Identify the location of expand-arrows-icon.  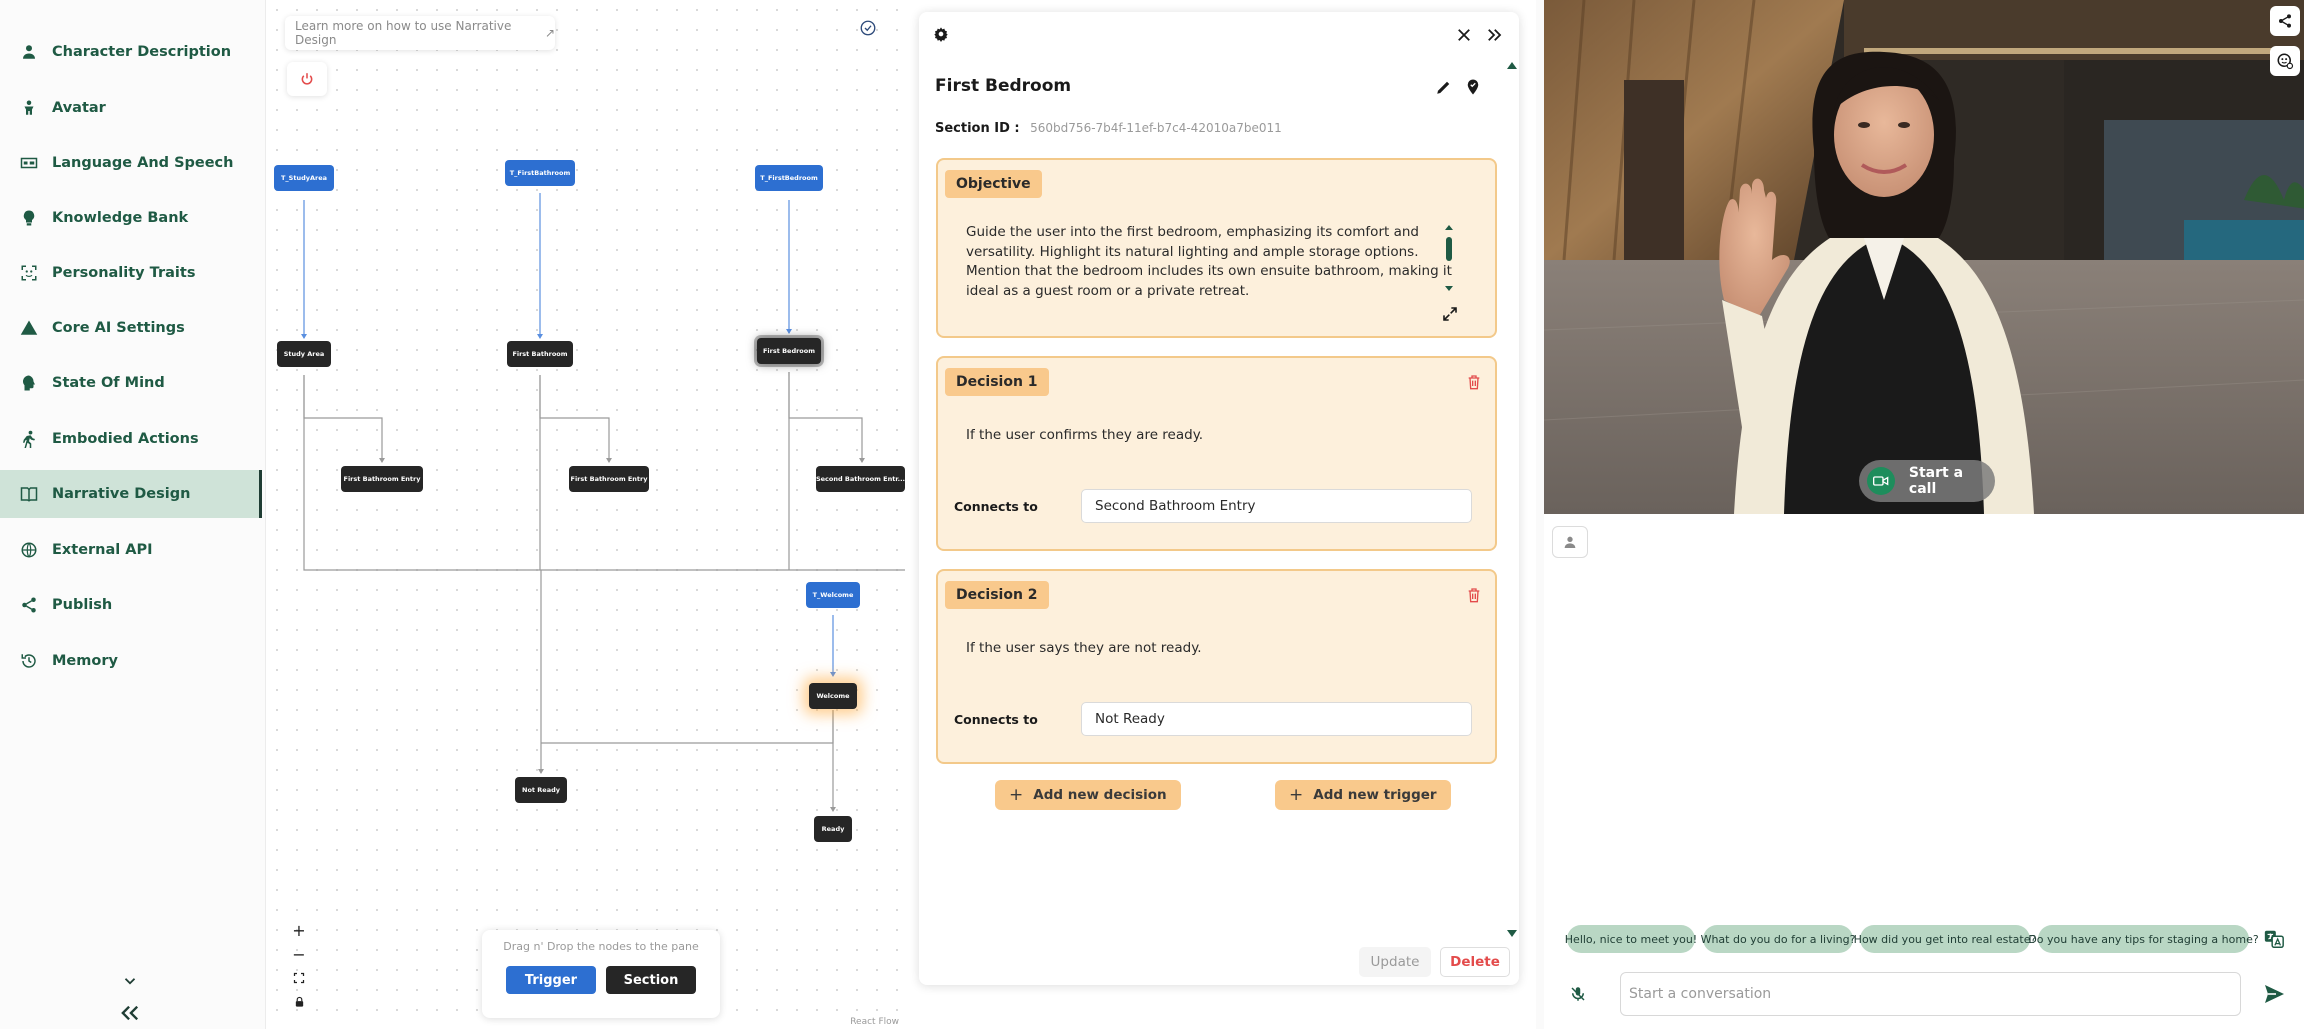
(1450, 314).